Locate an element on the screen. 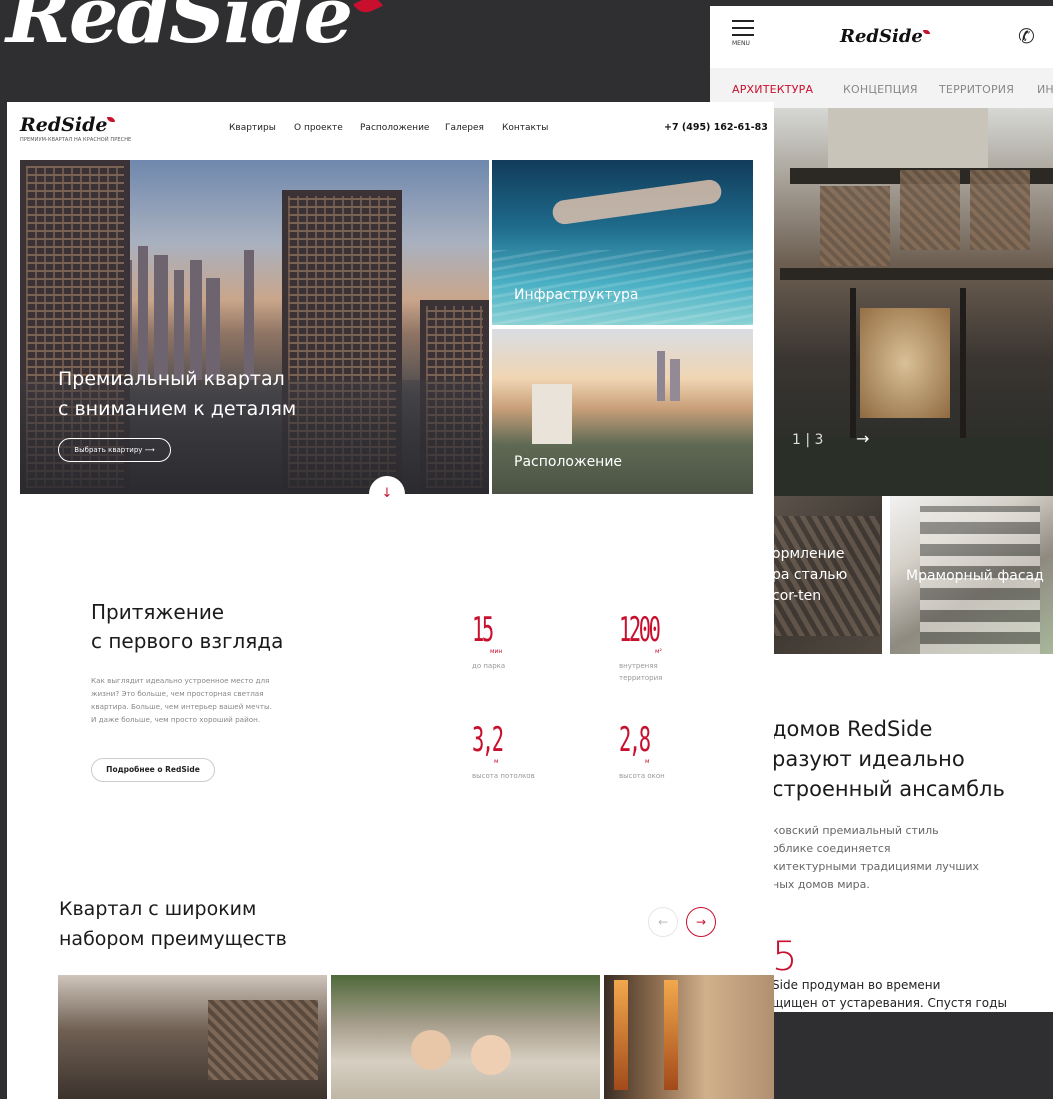 The image size is (1053, 1099). arrow-down-icon: ↓ is located at coordinates (387, 493).